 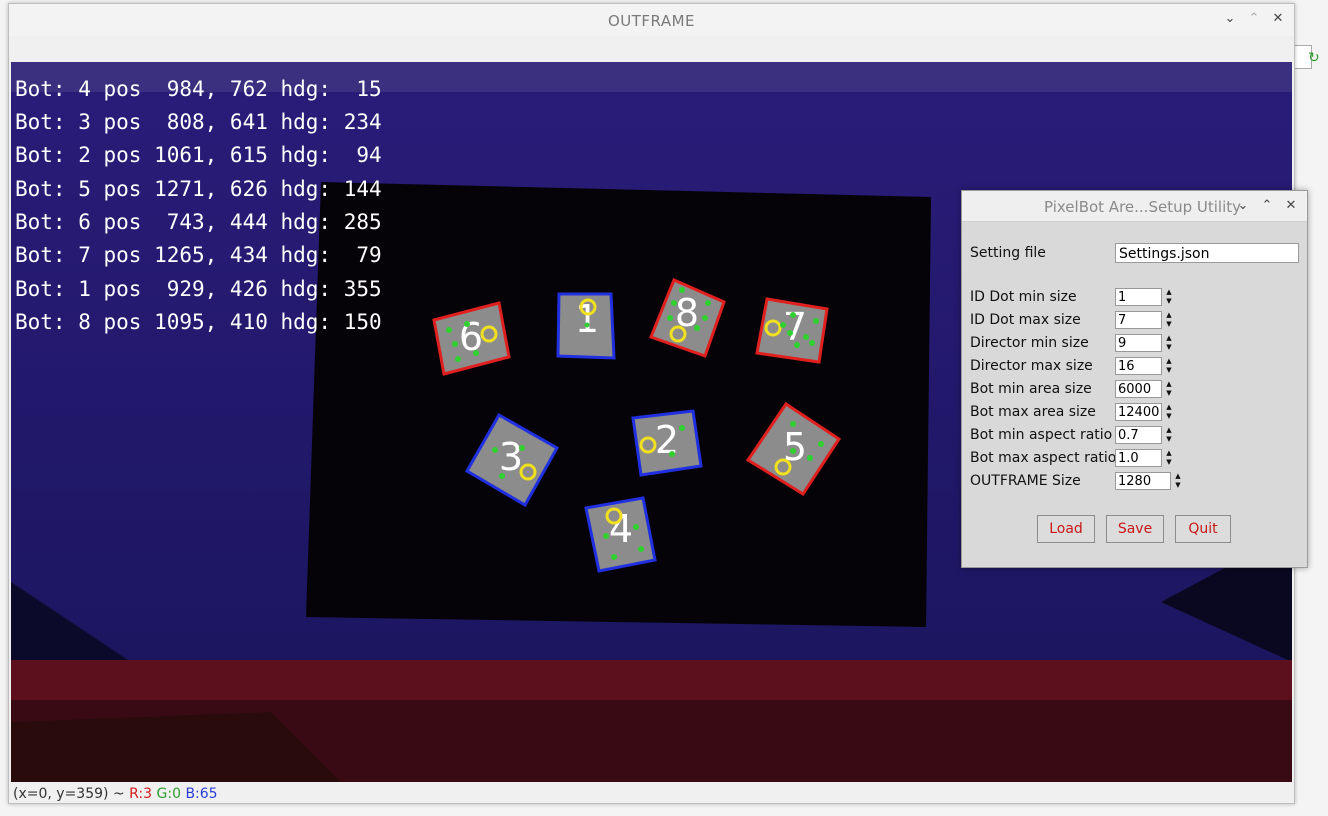 What do you see at coordinates (198, 255) in the screenshot?
I see `bot-readout-line: Bot: 7 pos 1265, 434 hdg: 79` at bounding box center [198, 255].